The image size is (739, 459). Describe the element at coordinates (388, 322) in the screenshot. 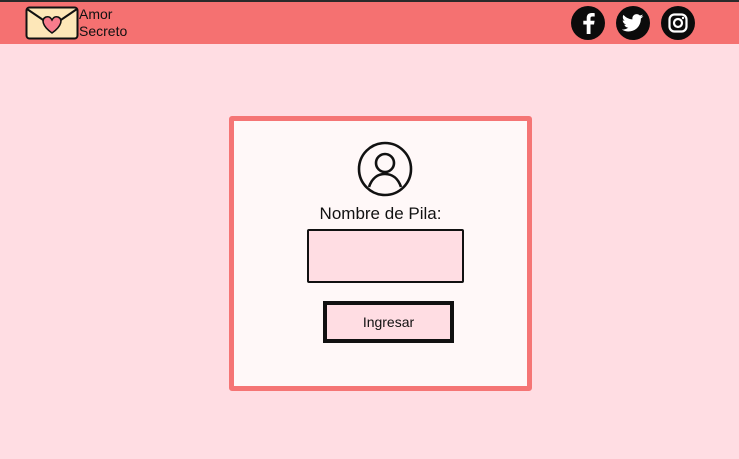

I see `submit-button: Ingresar` at that location.